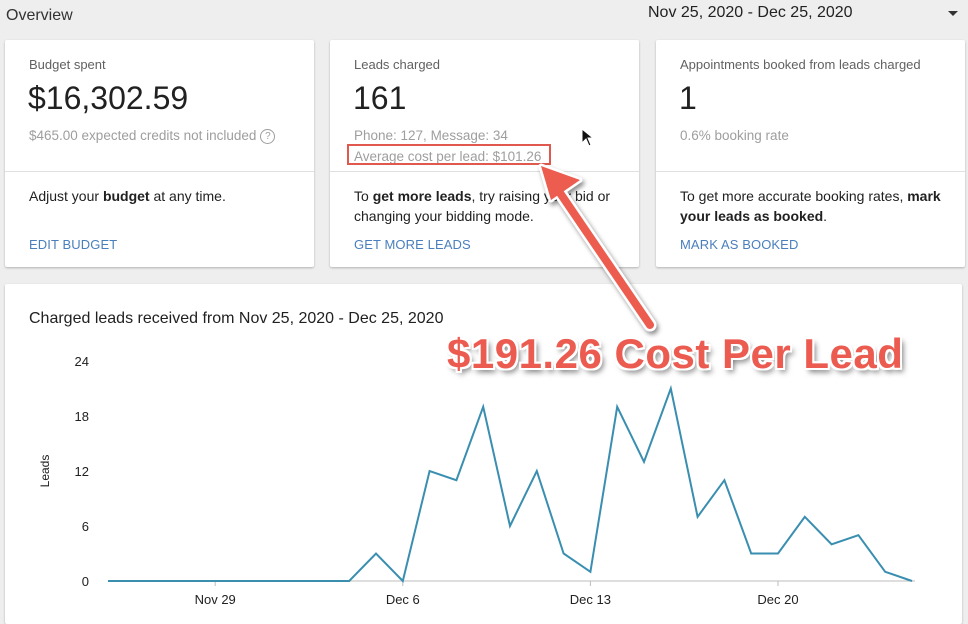 This screenshot has height=624, width=968. I want to click on leads-body-pre: To, so click(363, 196).